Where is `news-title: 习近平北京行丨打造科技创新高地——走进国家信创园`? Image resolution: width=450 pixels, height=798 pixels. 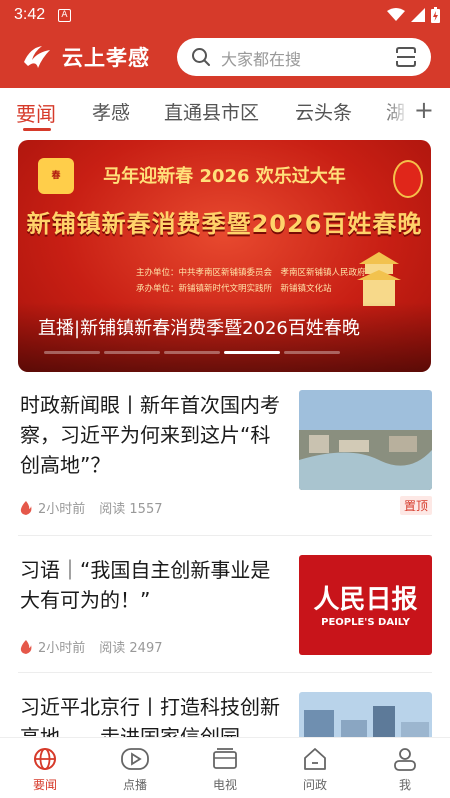 news-title: 习近平北京行丨打造科技创新高地——走进国家信创园 is located at coordinates (150, 716).